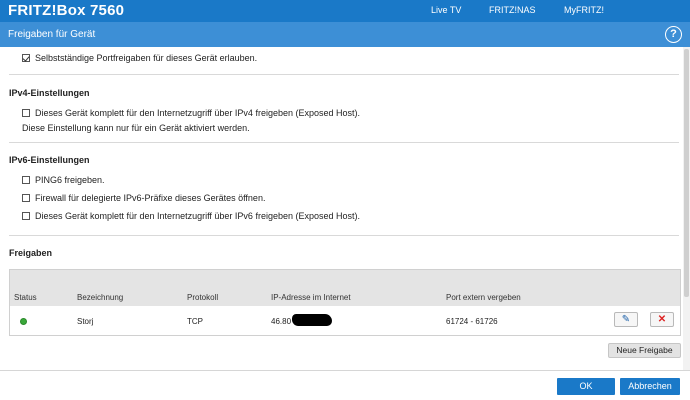 This screenshot has width=690, height=400. I want to click on status-online-icon, so click(23, 321).